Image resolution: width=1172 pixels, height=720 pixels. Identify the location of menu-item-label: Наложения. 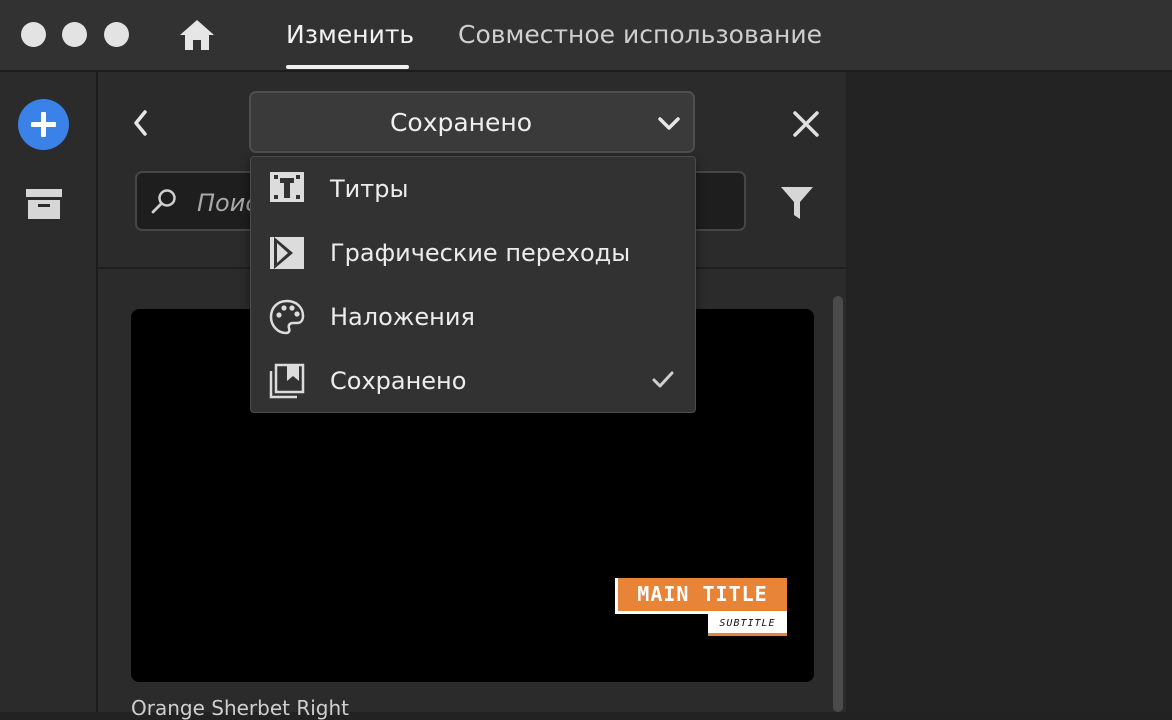
(402, 317).